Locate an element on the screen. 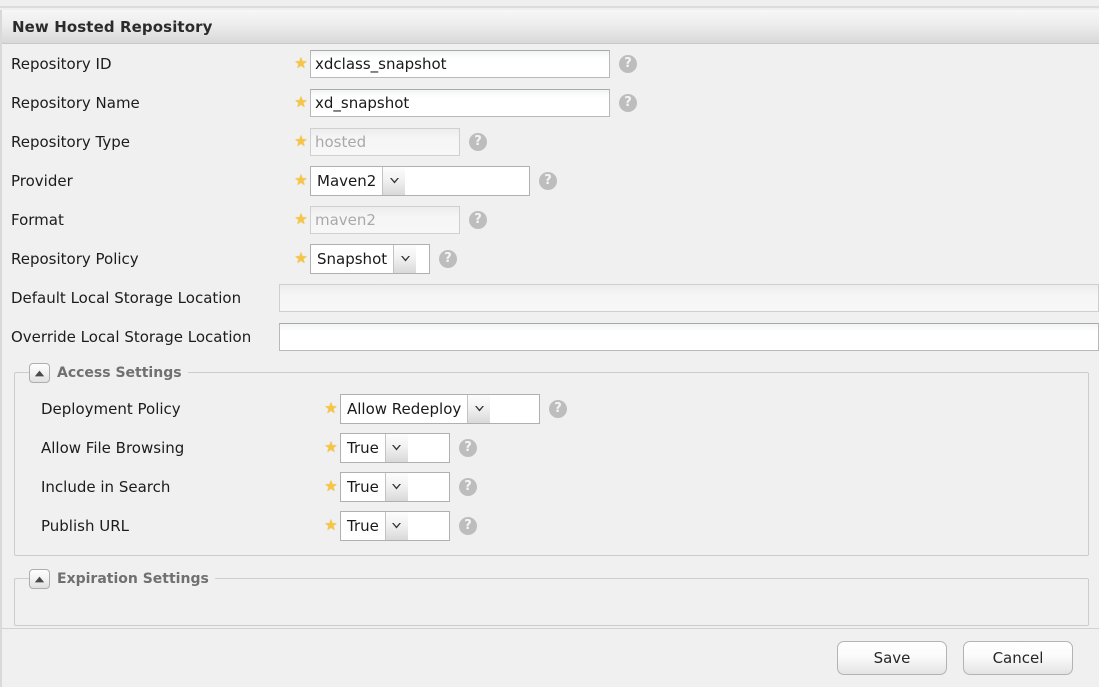  access-settings-legend: Access Settings is located at coordinates (108, 373).